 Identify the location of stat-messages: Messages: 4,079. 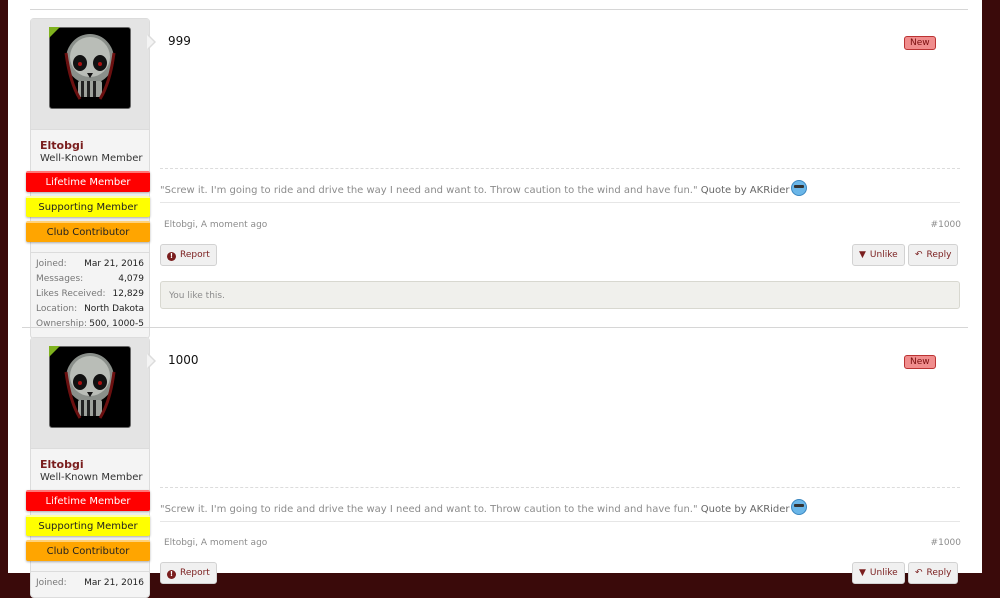
(90, 279).